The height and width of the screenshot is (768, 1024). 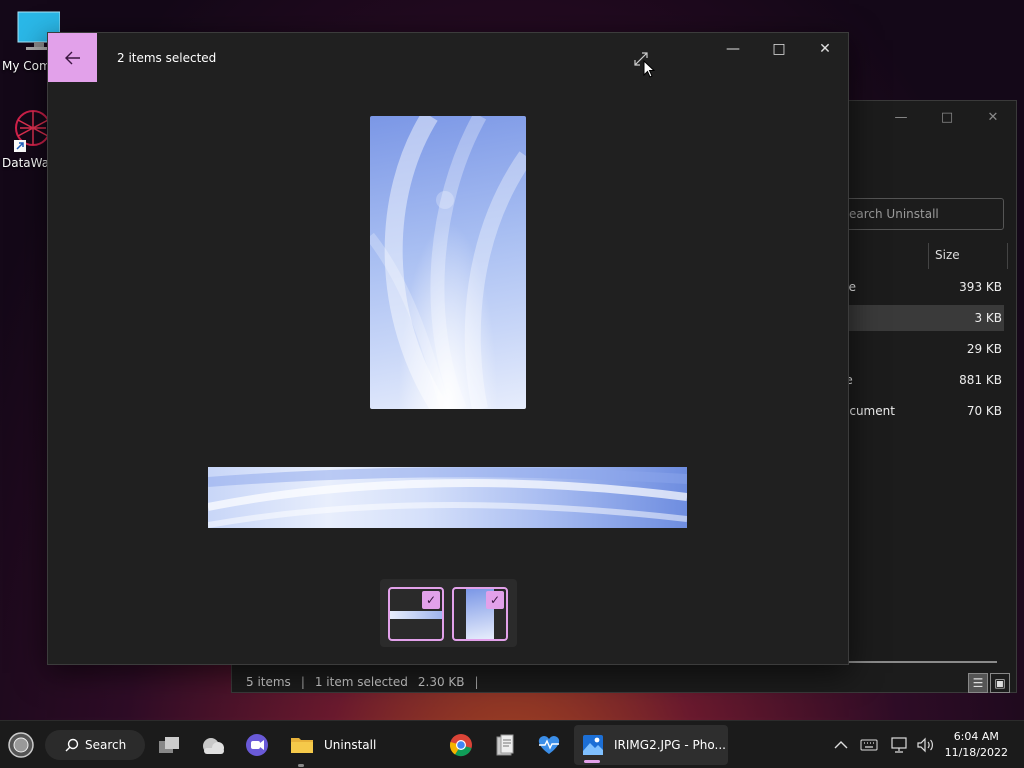 I want to click on tray-keyboard, so click(x=869, y=744).